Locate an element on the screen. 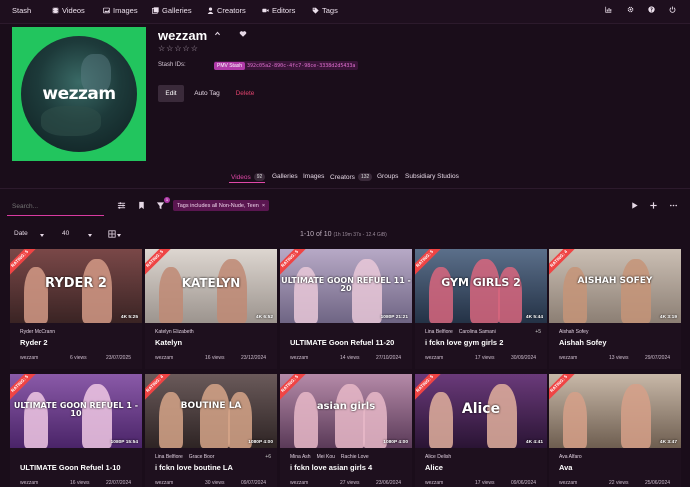 This screenshot has width=690, height=487. performer-name: Mina Ash is located at coordinates (300, 457).